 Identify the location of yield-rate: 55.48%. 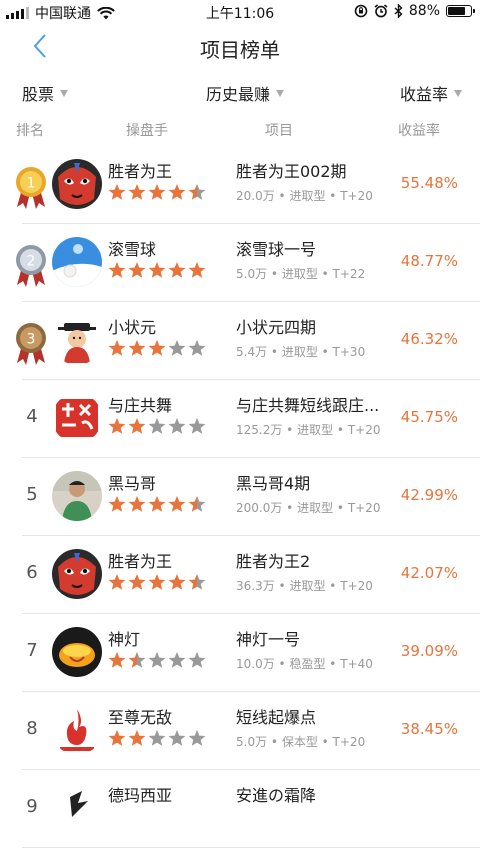
(429, 183).